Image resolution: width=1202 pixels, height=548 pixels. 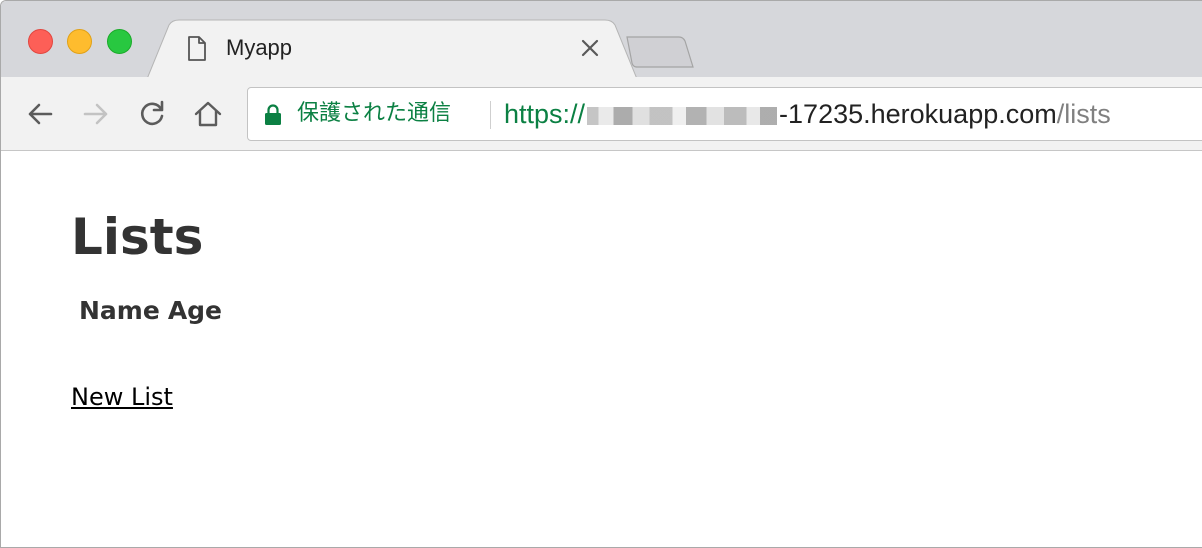 I want to click on page-title: Lists, so click(x=137, y=237).